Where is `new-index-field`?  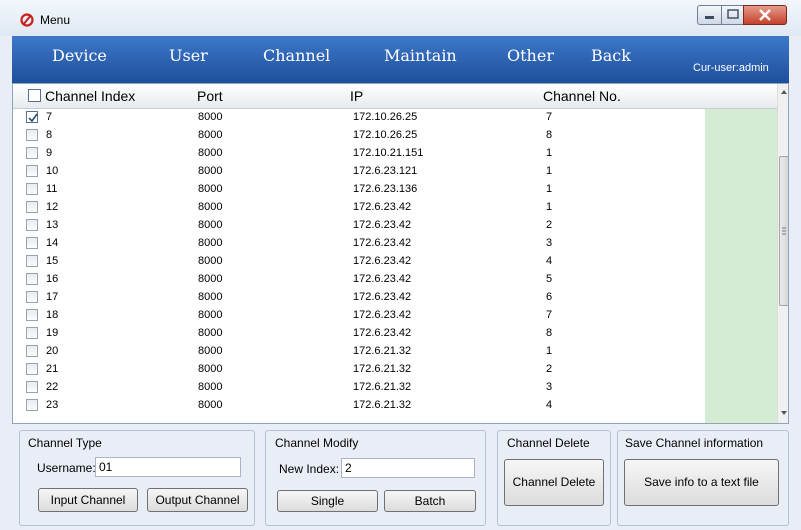
new-index-field is located at coordinates (408, 468).